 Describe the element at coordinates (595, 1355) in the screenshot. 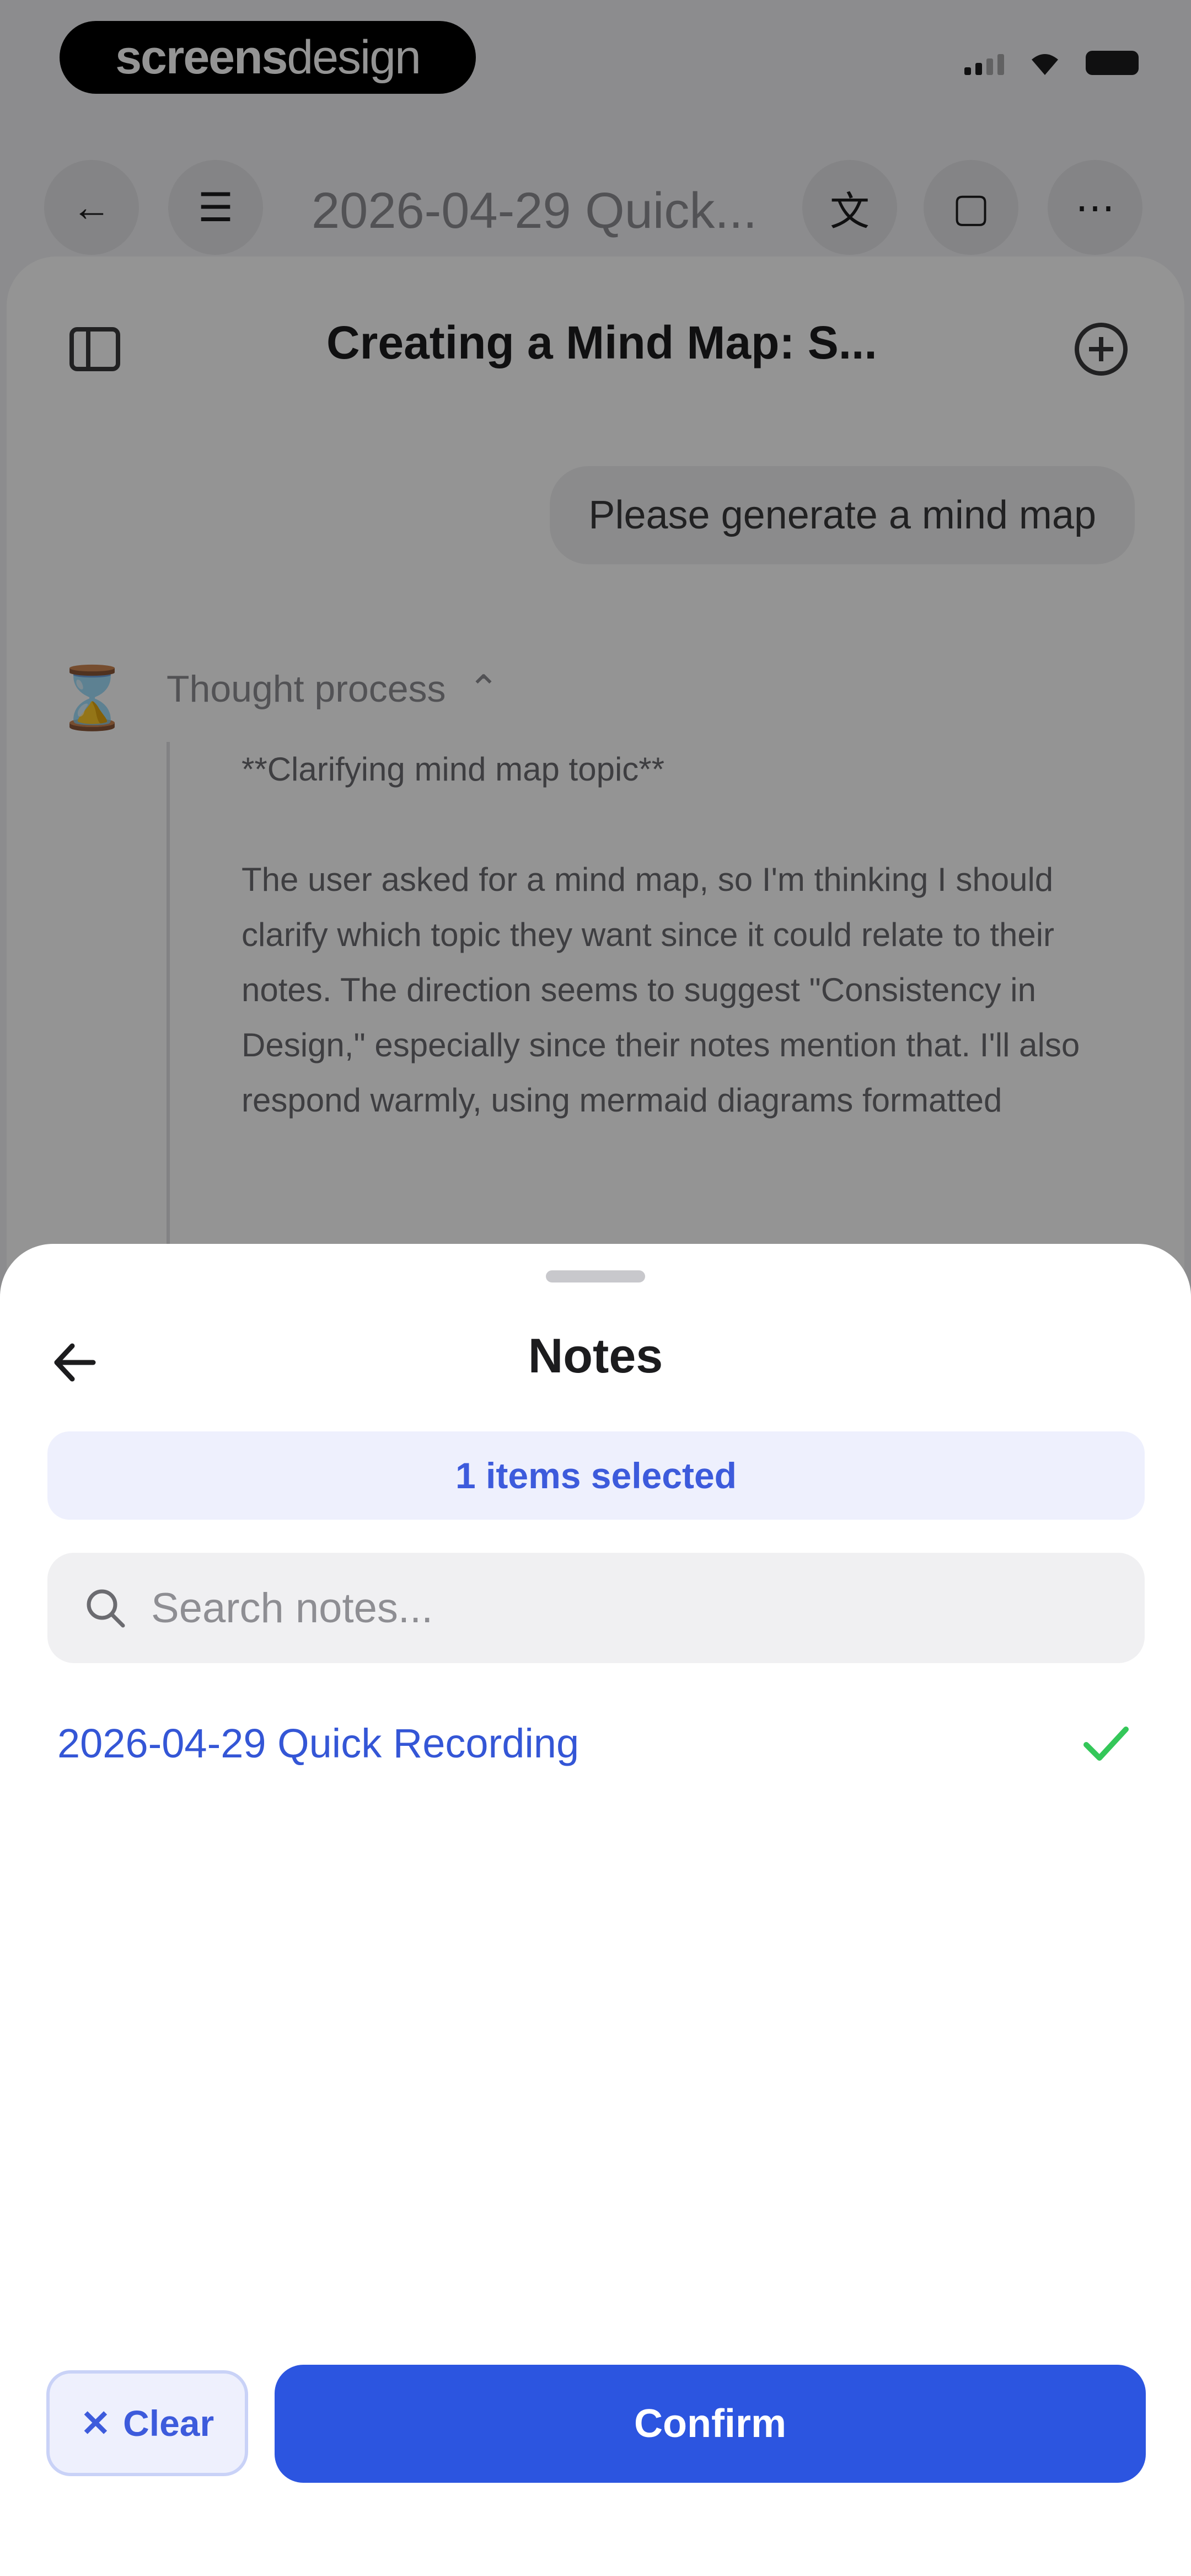

I see `sheet-title: Notes` at that location.